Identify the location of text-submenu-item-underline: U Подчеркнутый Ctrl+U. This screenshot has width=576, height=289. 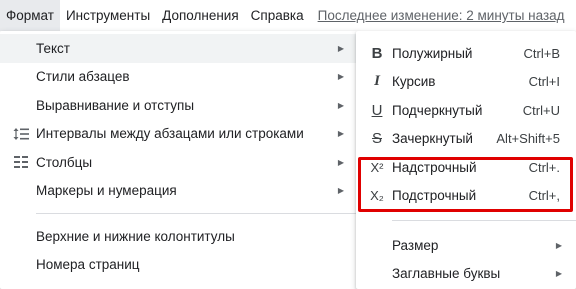
(466, 110).